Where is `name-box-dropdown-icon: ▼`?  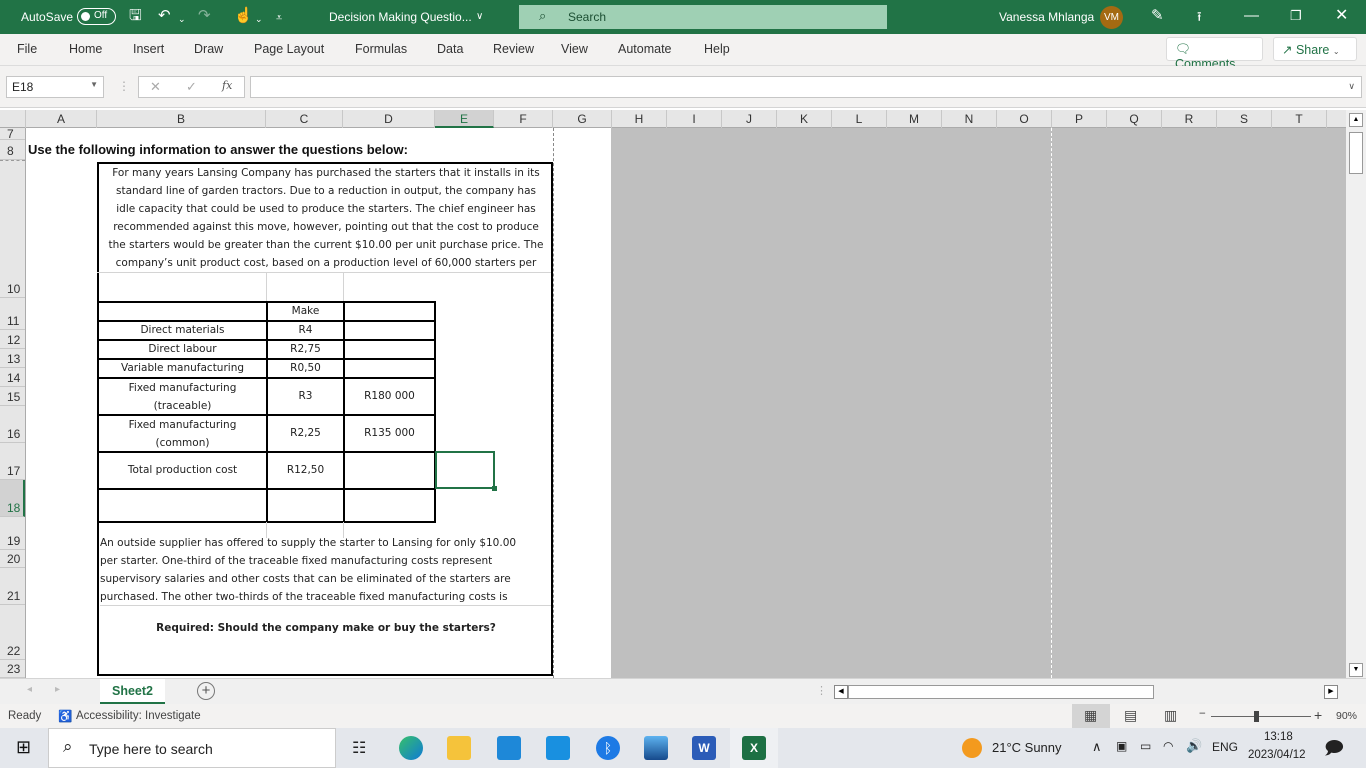
name-box-dropdown-icon: ▼ is located at coordinates (94, 84).